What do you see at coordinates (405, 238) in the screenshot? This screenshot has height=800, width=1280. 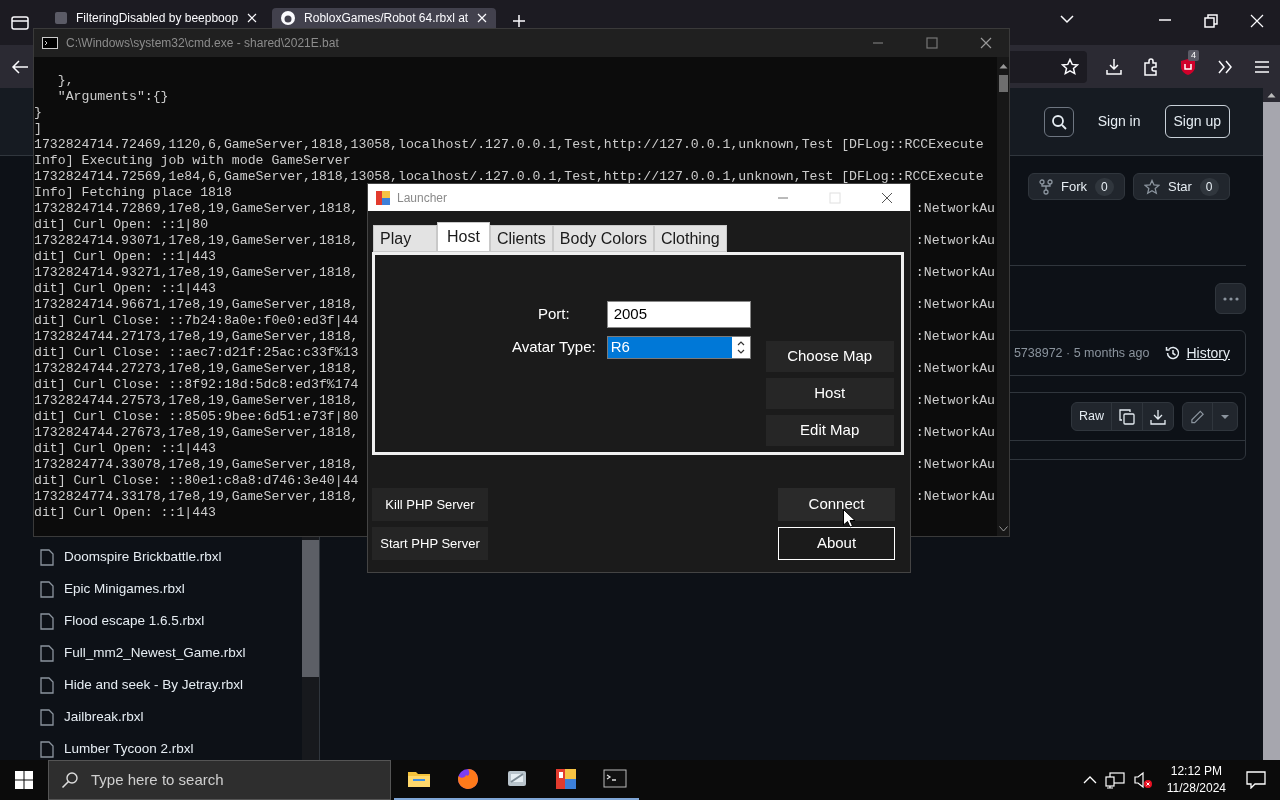 I see `tab: Play` at bounding box center [405, 238].